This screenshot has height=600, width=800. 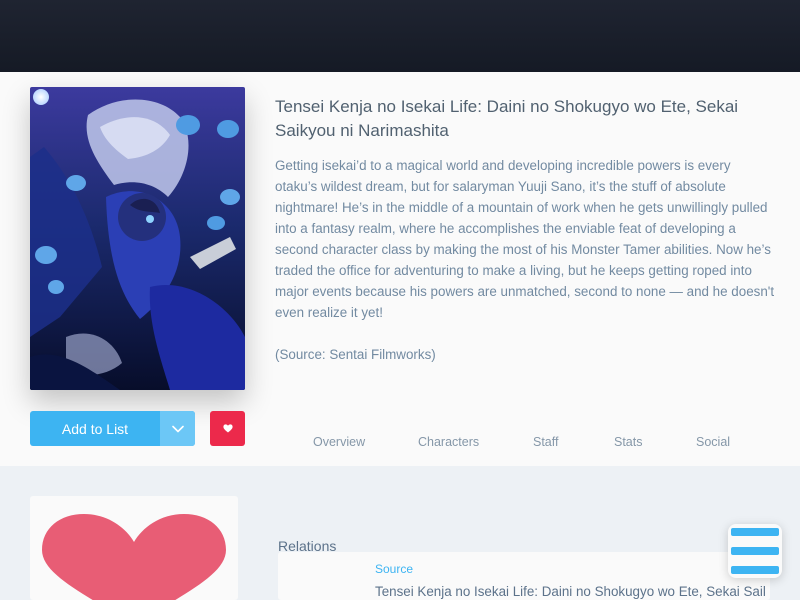 What do you see at coordinates (545, 442) in the screenshot?
I see `tab-staff: Staff` at bounding box center [545, 442].